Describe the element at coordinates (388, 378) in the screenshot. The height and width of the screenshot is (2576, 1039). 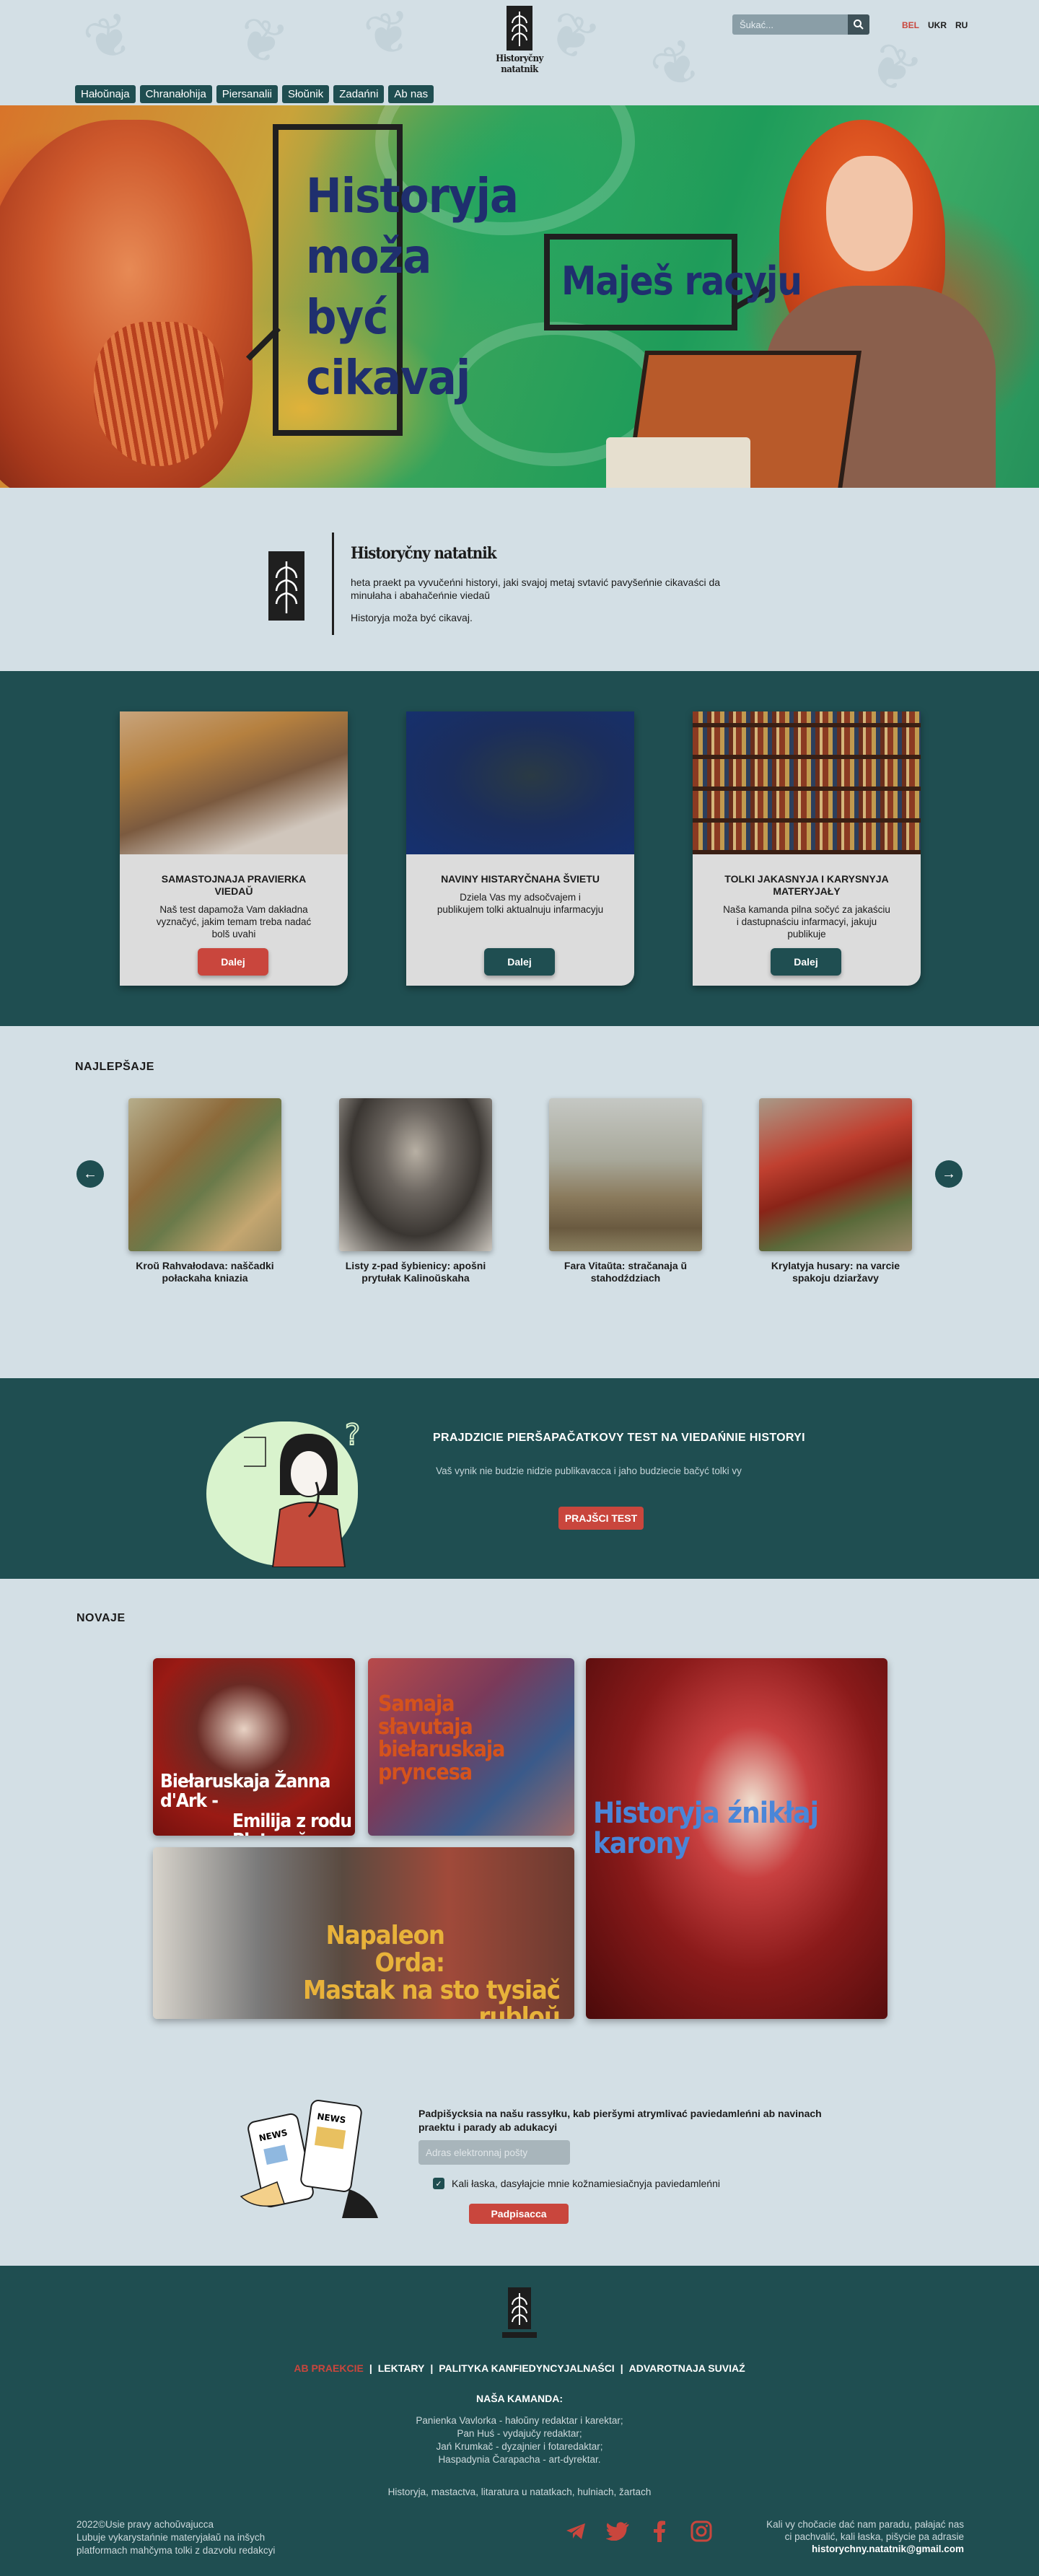
I see `hero-line: cikavaj` at that location.